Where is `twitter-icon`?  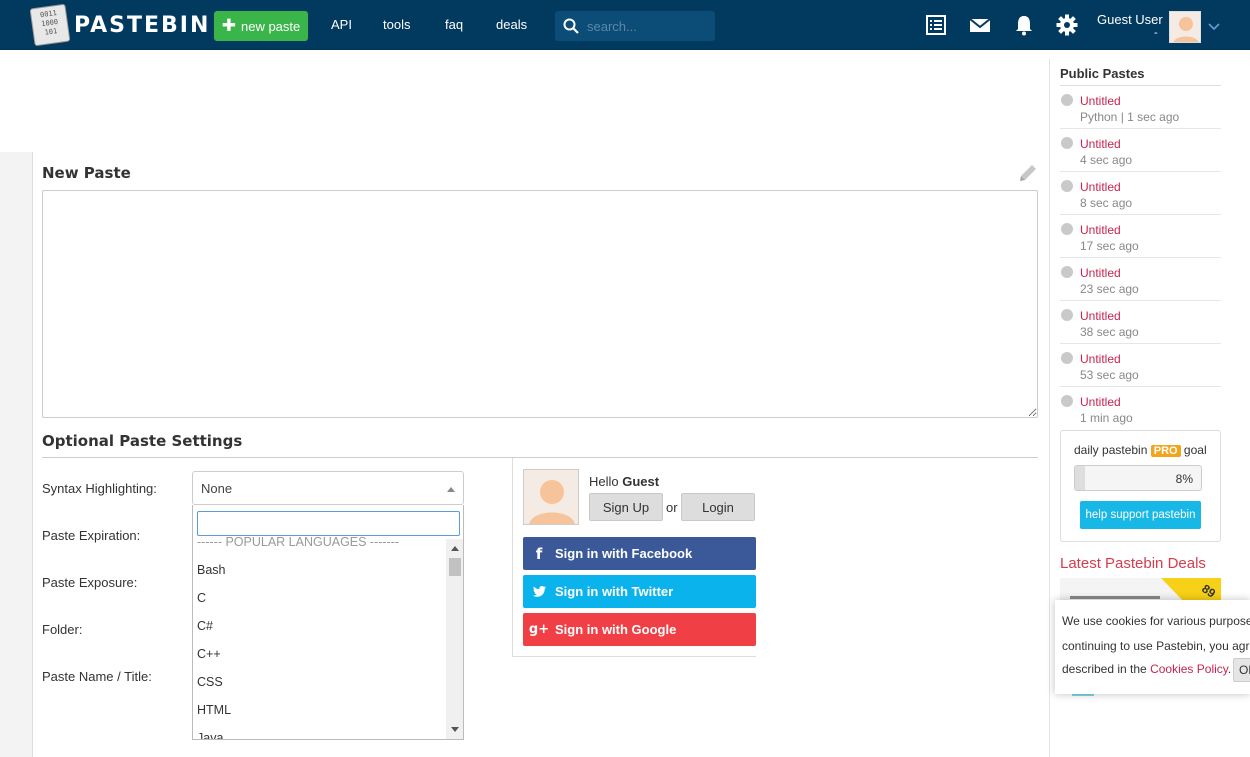 twitter-icon is located at coordinates (539, 592).